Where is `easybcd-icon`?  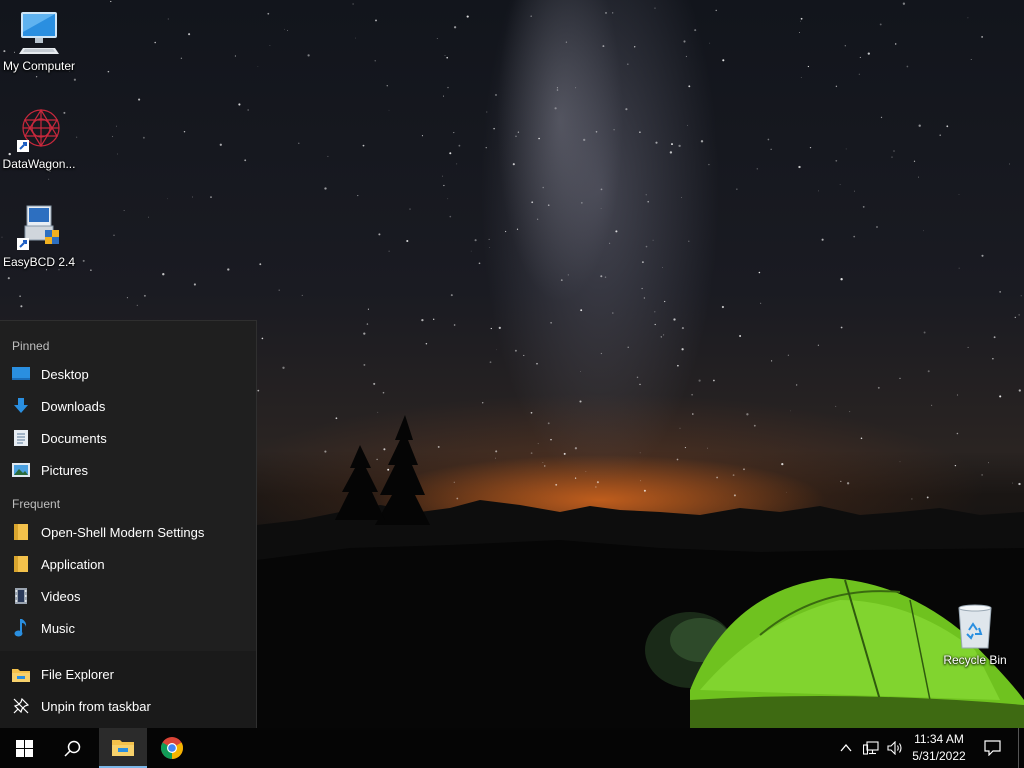
easybcd-icon is located at coordinates (38, 227).